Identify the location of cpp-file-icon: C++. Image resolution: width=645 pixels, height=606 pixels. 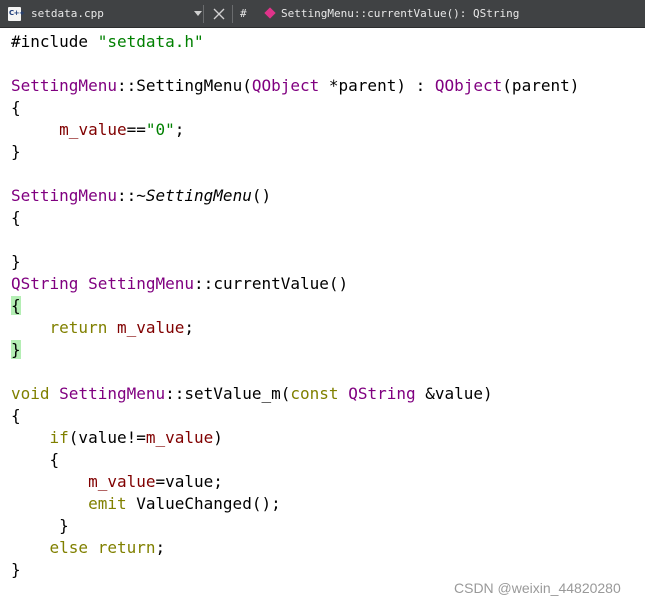
(16, 14).